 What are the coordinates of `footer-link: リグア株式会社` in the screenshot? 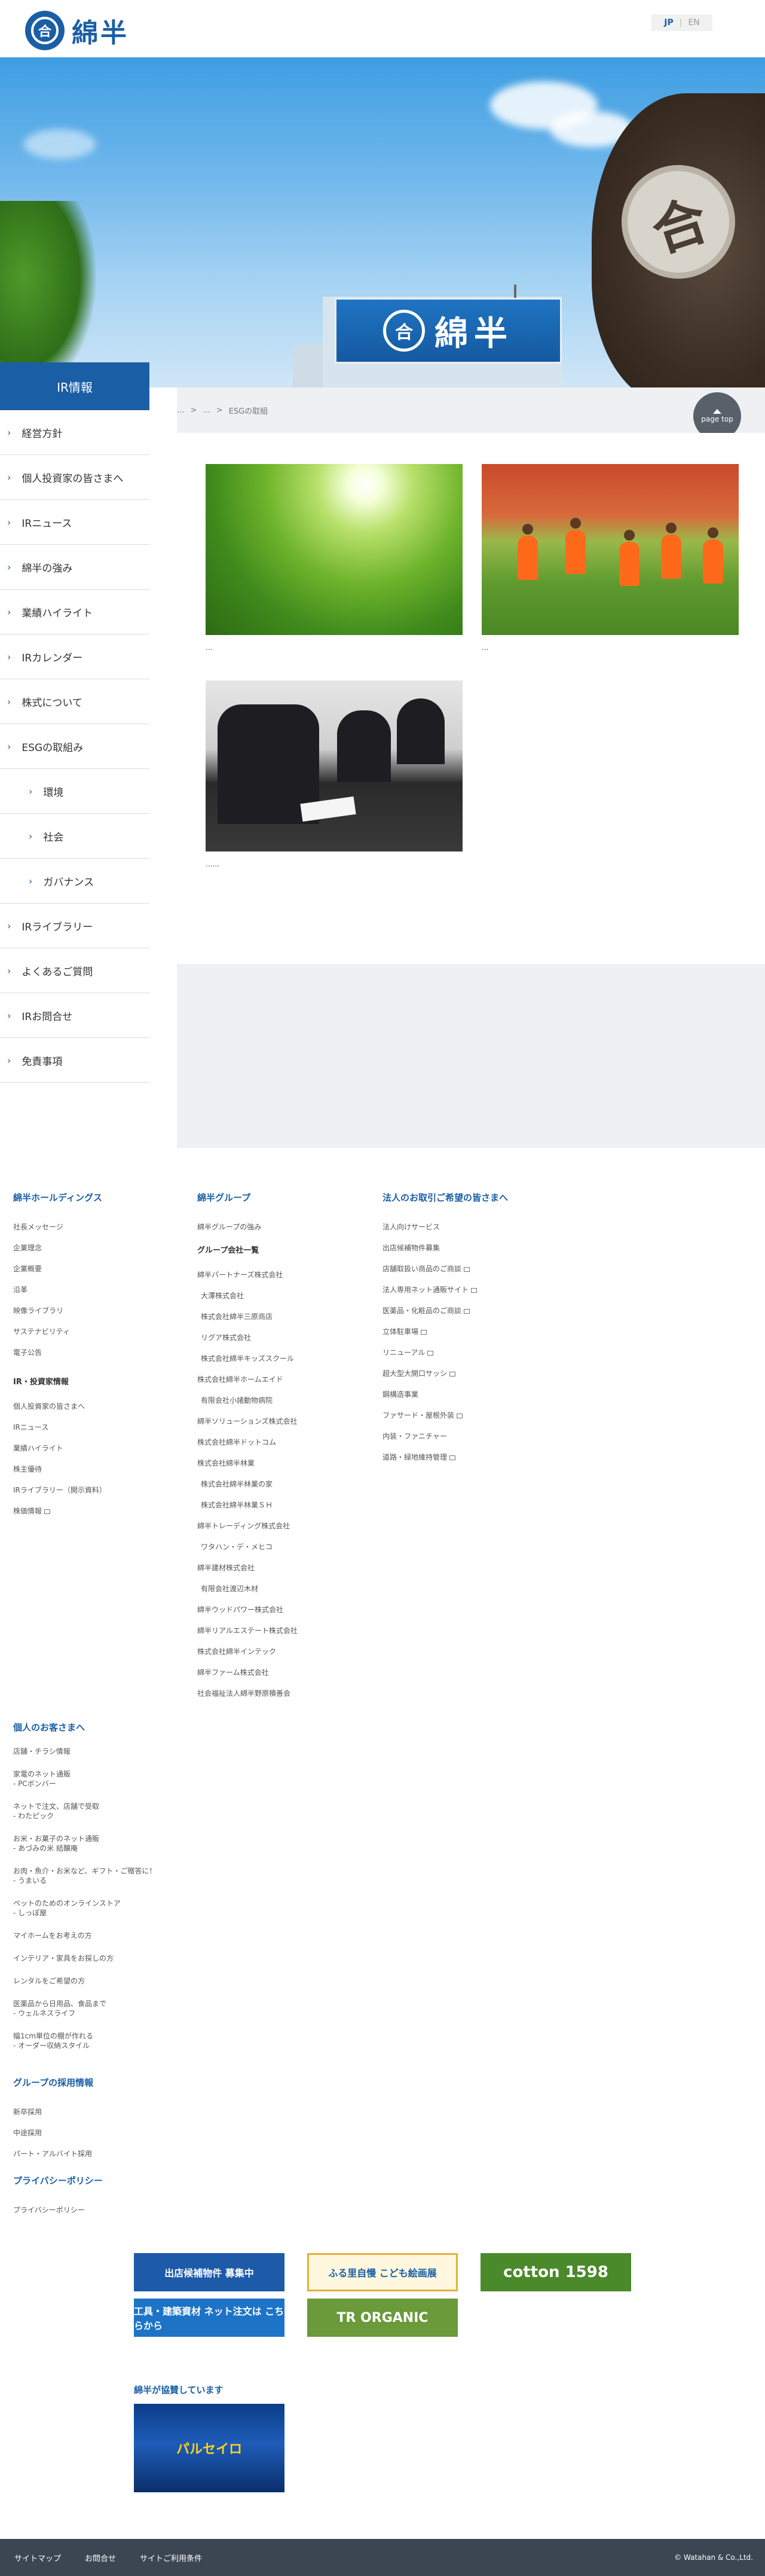 It's located at (287, 1337).